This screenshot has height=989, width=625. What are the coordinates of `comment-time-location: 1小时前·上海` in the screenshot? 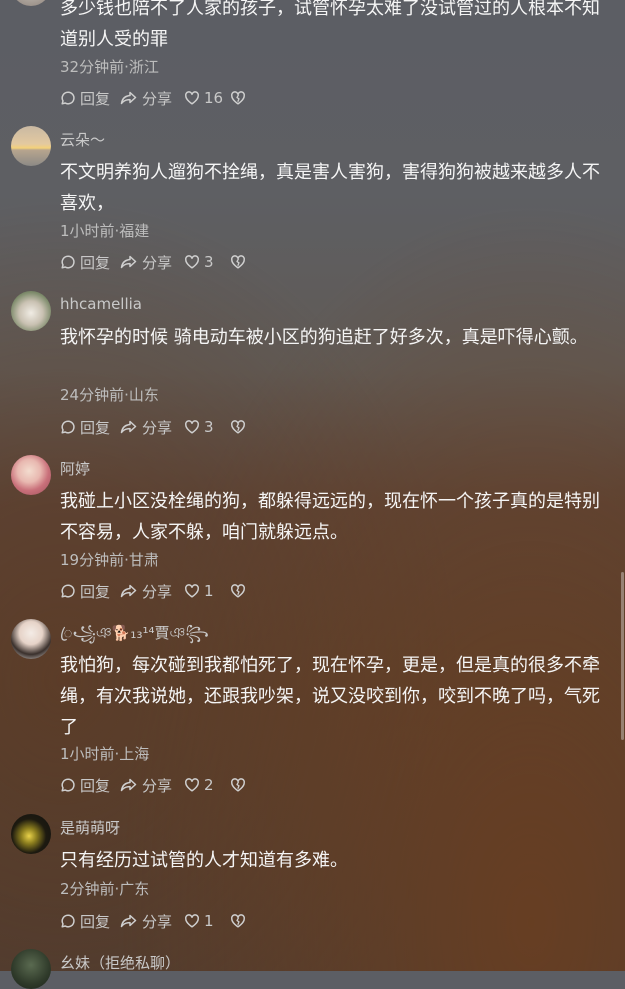 It's located at (105, 754).